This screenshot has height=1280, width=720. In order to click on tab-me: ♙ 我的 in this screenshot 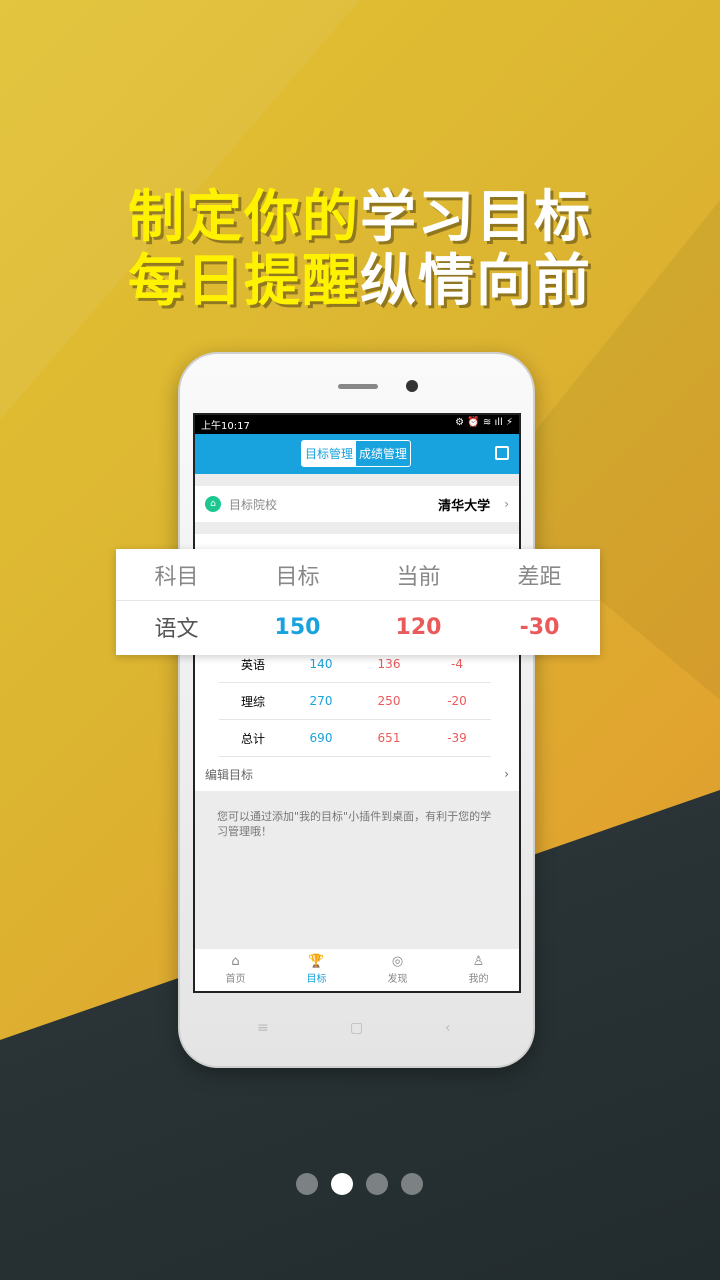, I will do `click(478, 970)`.